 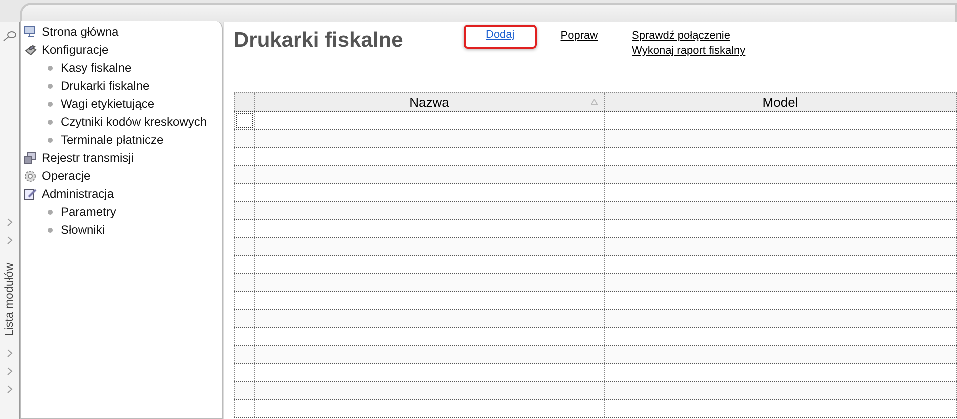 I want to click on printer-icon, so click(x=30, y=50).